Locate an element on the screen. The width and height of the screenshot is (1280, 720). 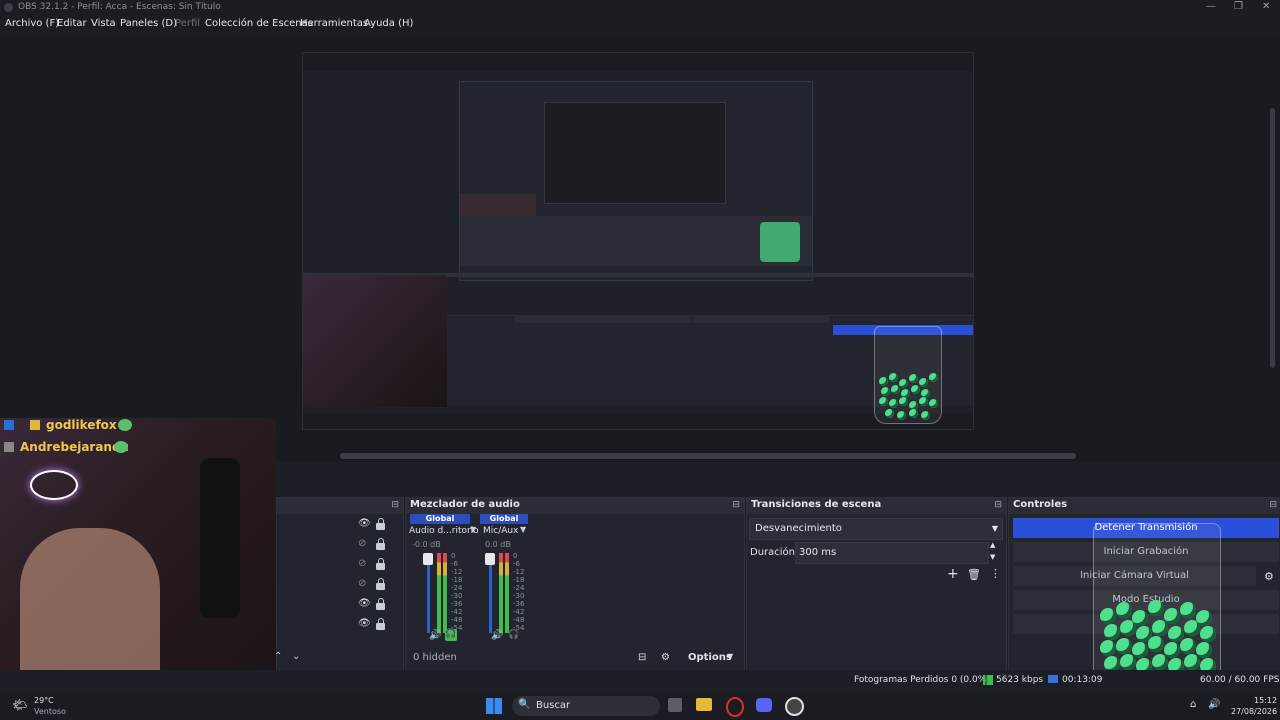
options-button: Options is located at coordinates (710, 657).